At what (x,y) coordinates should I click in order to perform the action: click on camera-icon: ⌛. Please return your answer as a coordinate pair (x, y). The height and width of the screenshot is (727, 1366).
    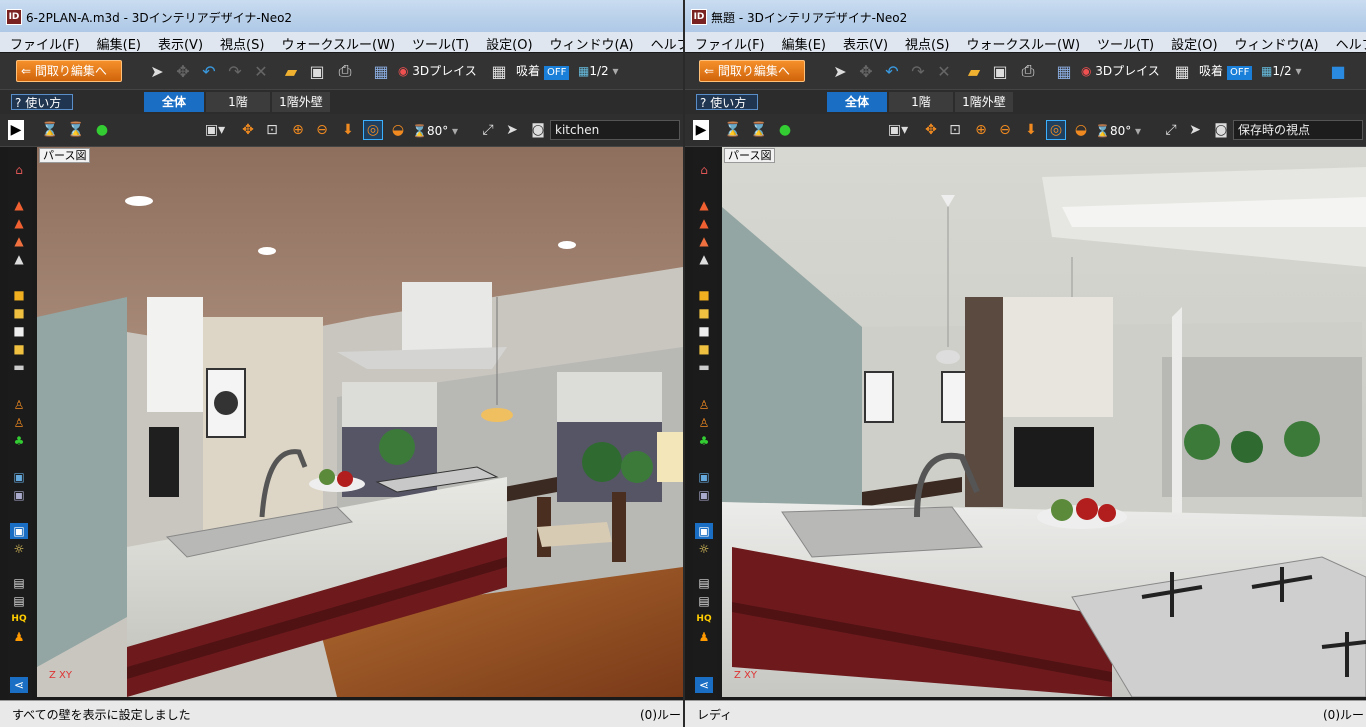
    Looking at the image, I should click on (50, 130).